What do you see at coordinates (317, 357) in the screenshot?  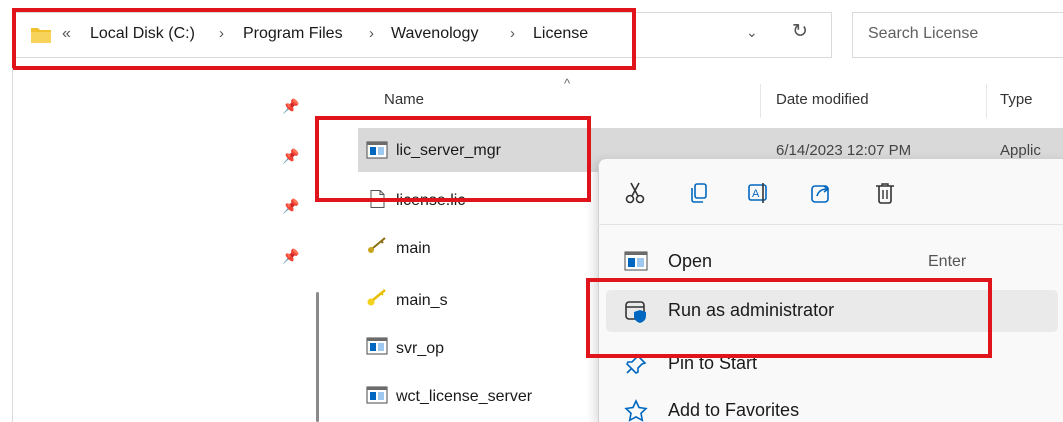 I see `nav-scrollbar` at bounding box center [317, 357].